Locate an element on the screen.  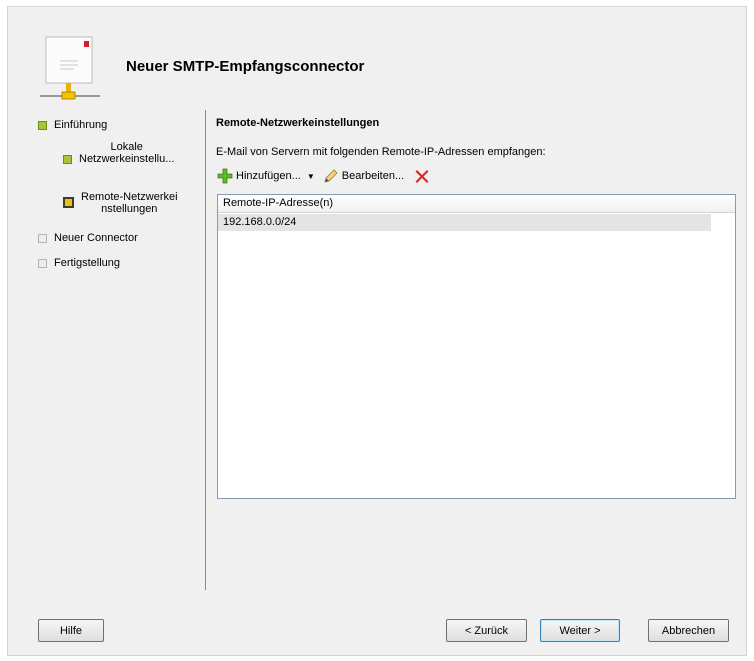
nav-step-label: Fertigstellung is located at coordinates (87, 263).